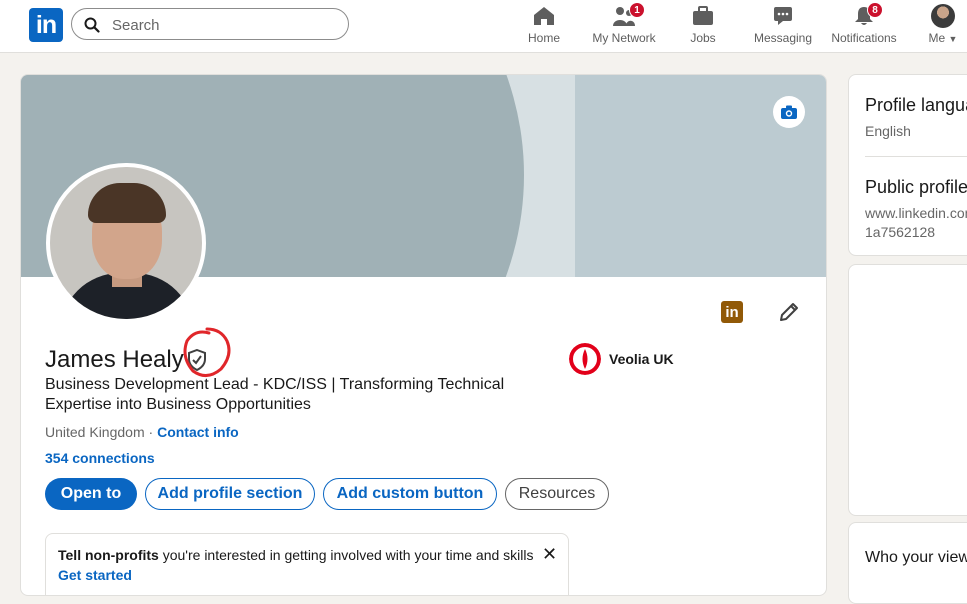 This screenshot has width=967, height=604. Describe the element at coordinates (198, 432) in the screenshot. I see `contact-info-link: Contact info` at that location.